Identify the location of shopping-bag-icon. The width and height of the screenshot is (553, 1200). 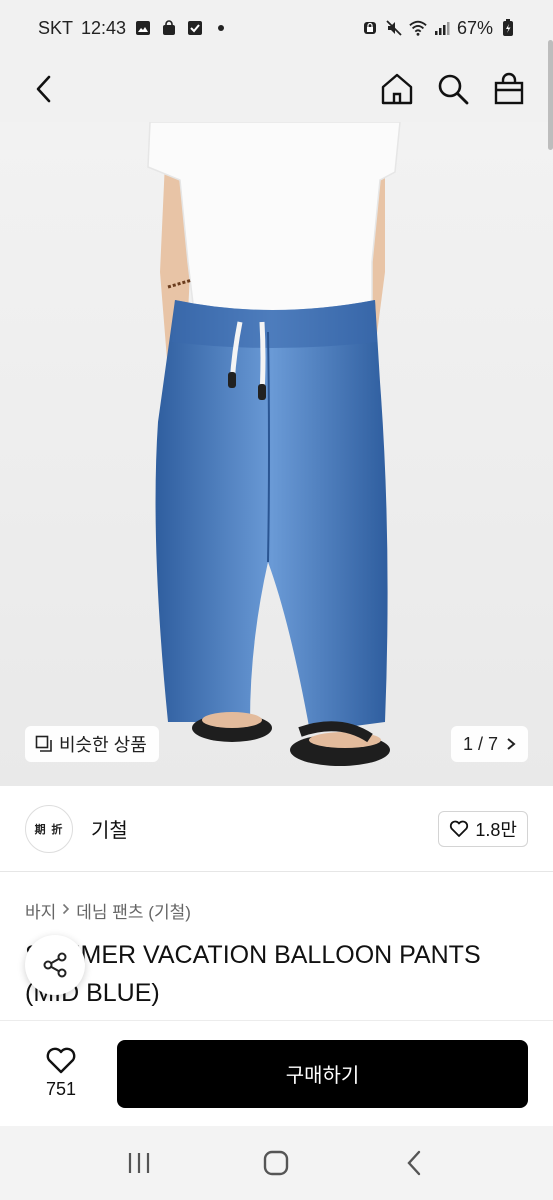
(509, 88).